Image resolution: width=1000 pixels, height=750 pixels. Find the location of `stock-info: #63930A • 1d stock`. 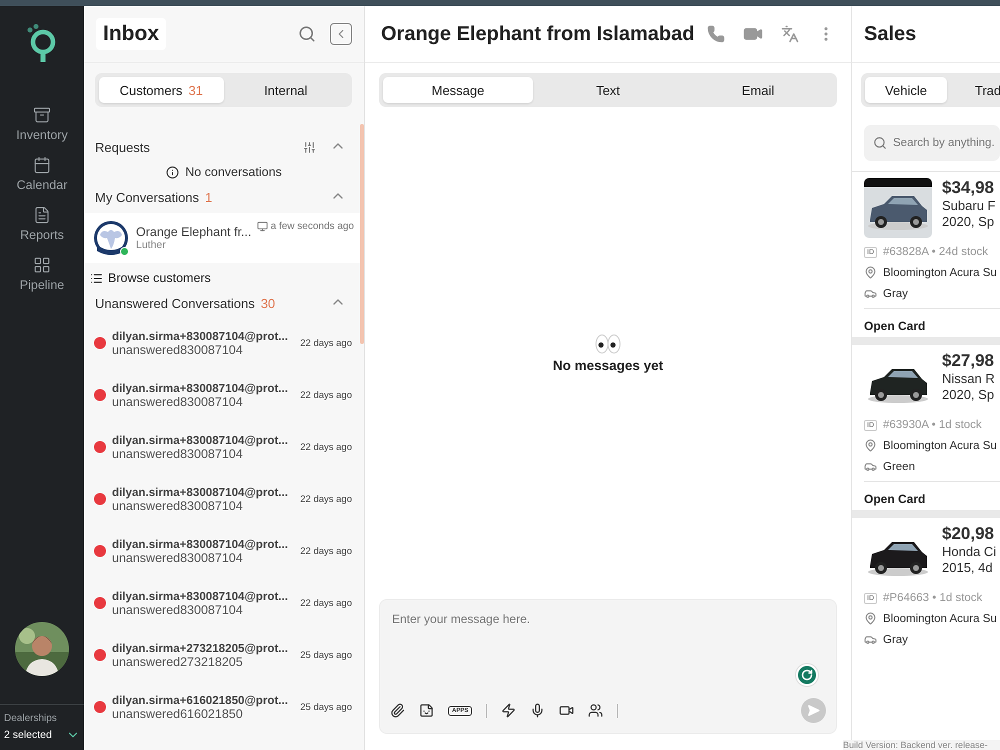

stock-info: #63930A • 1d stock is located at coordinates (932, 425).